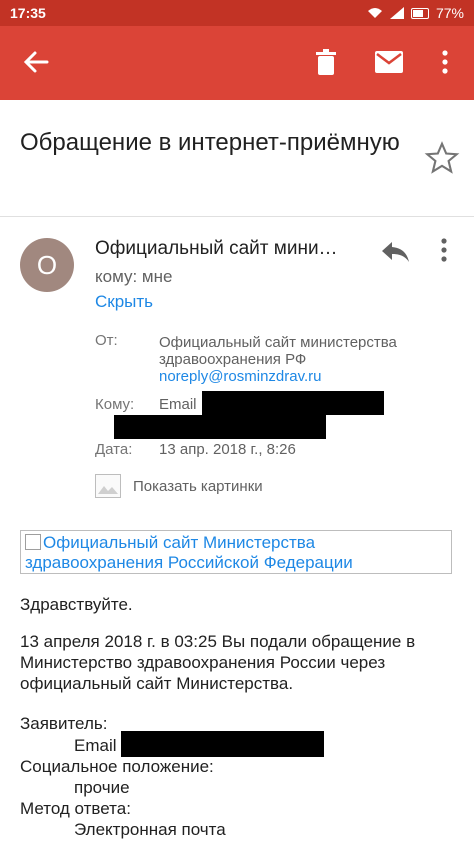 The image size is (474, 842). Describe the element at coordinates (75, 808) in the screenshot. I see `method-label: Метод ответа:` at that location.